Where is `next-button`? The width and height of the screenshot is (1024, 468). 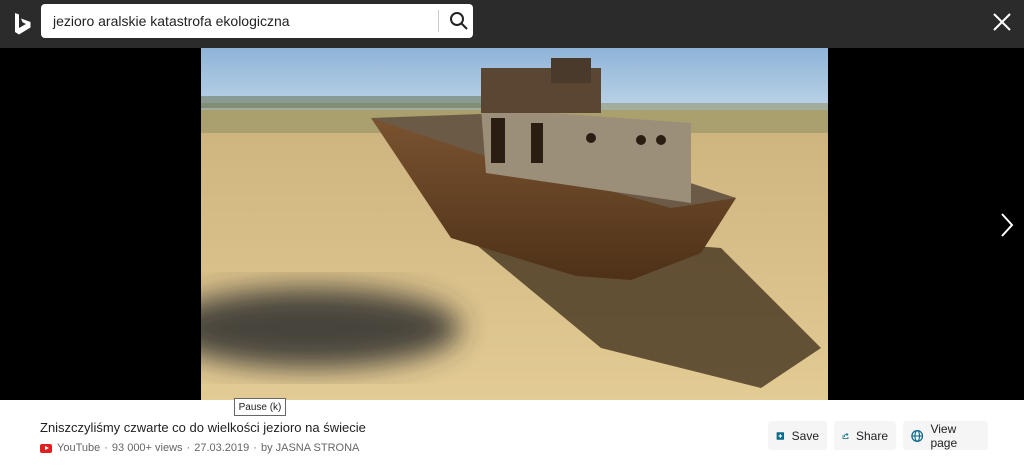
next-button is located at coordinates (1007, 225).